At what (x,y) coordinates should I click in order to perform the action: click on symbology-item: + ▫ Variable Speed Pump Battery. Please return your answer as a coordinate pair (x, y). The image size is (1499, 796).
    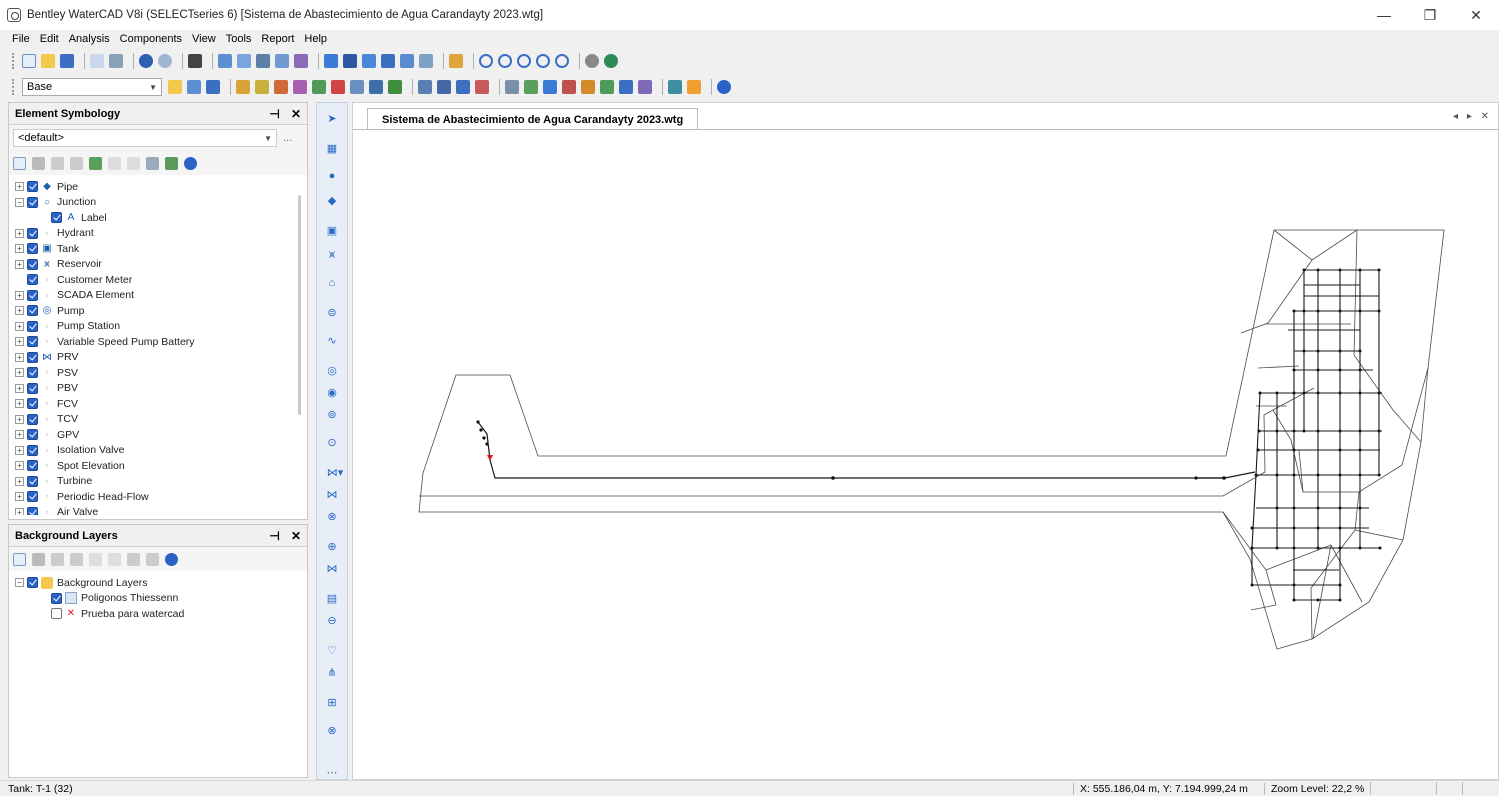
    Looking at the image, I should click on (161, 342).